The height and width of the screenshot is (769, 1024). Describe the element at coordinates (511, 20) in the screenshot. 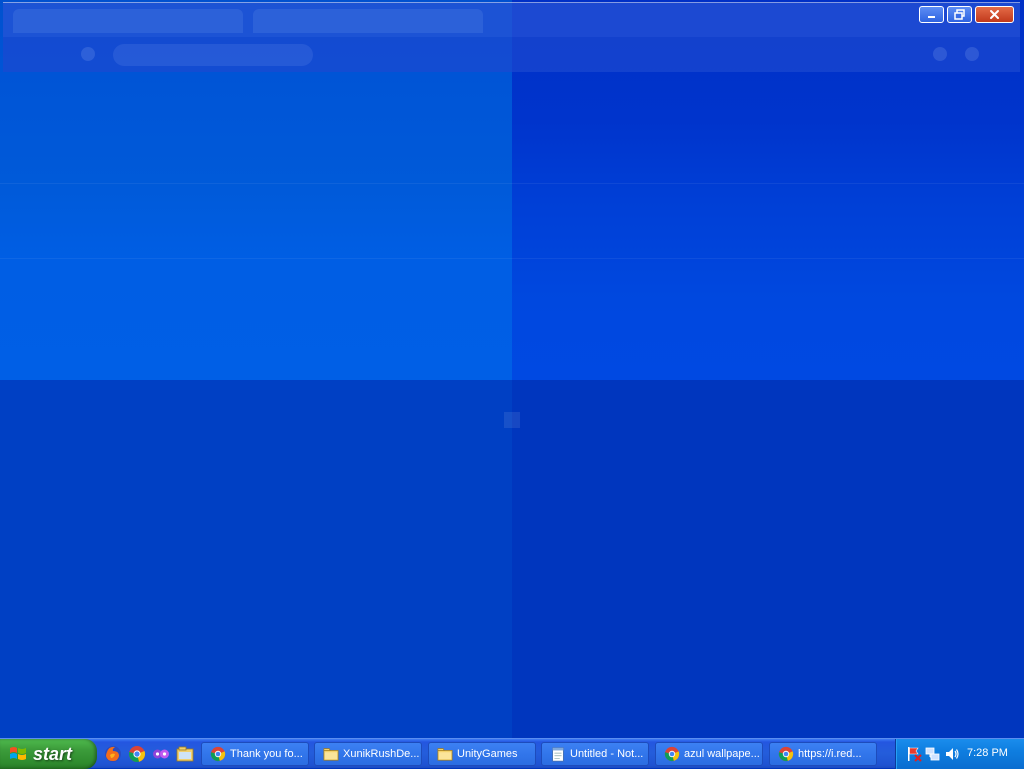

I see `browser-tabstrip` at that location.